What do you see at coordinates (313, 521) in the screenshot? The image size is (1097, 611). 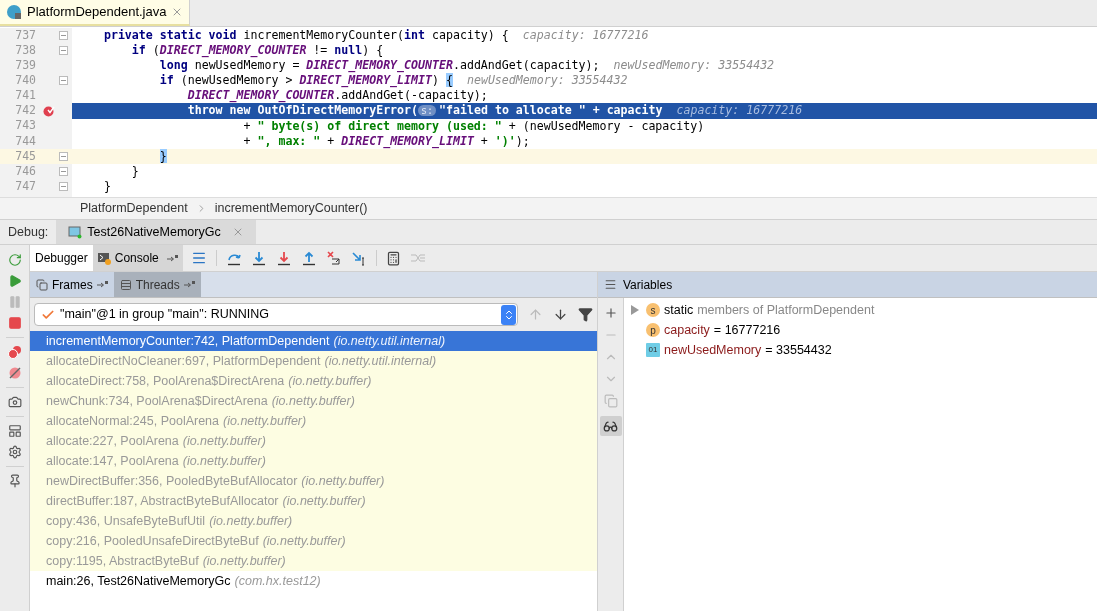 I see `stack-frame: copy:436, UnsafeByteBufUtil (io.netty.buffer)` at bounding box center [313, 521].